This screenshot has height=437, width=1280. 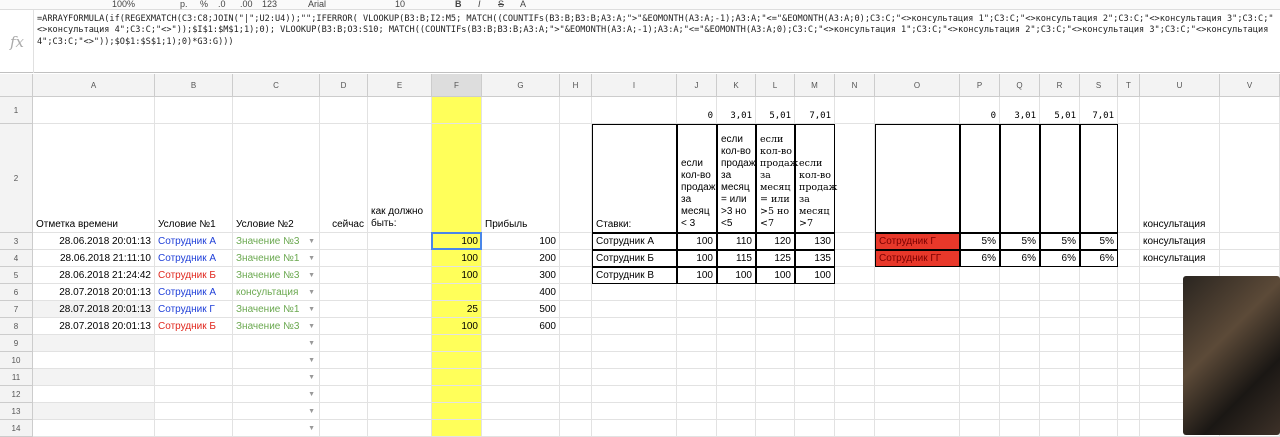 I want to click on column-header-B: B, so click(x=194, y=85).